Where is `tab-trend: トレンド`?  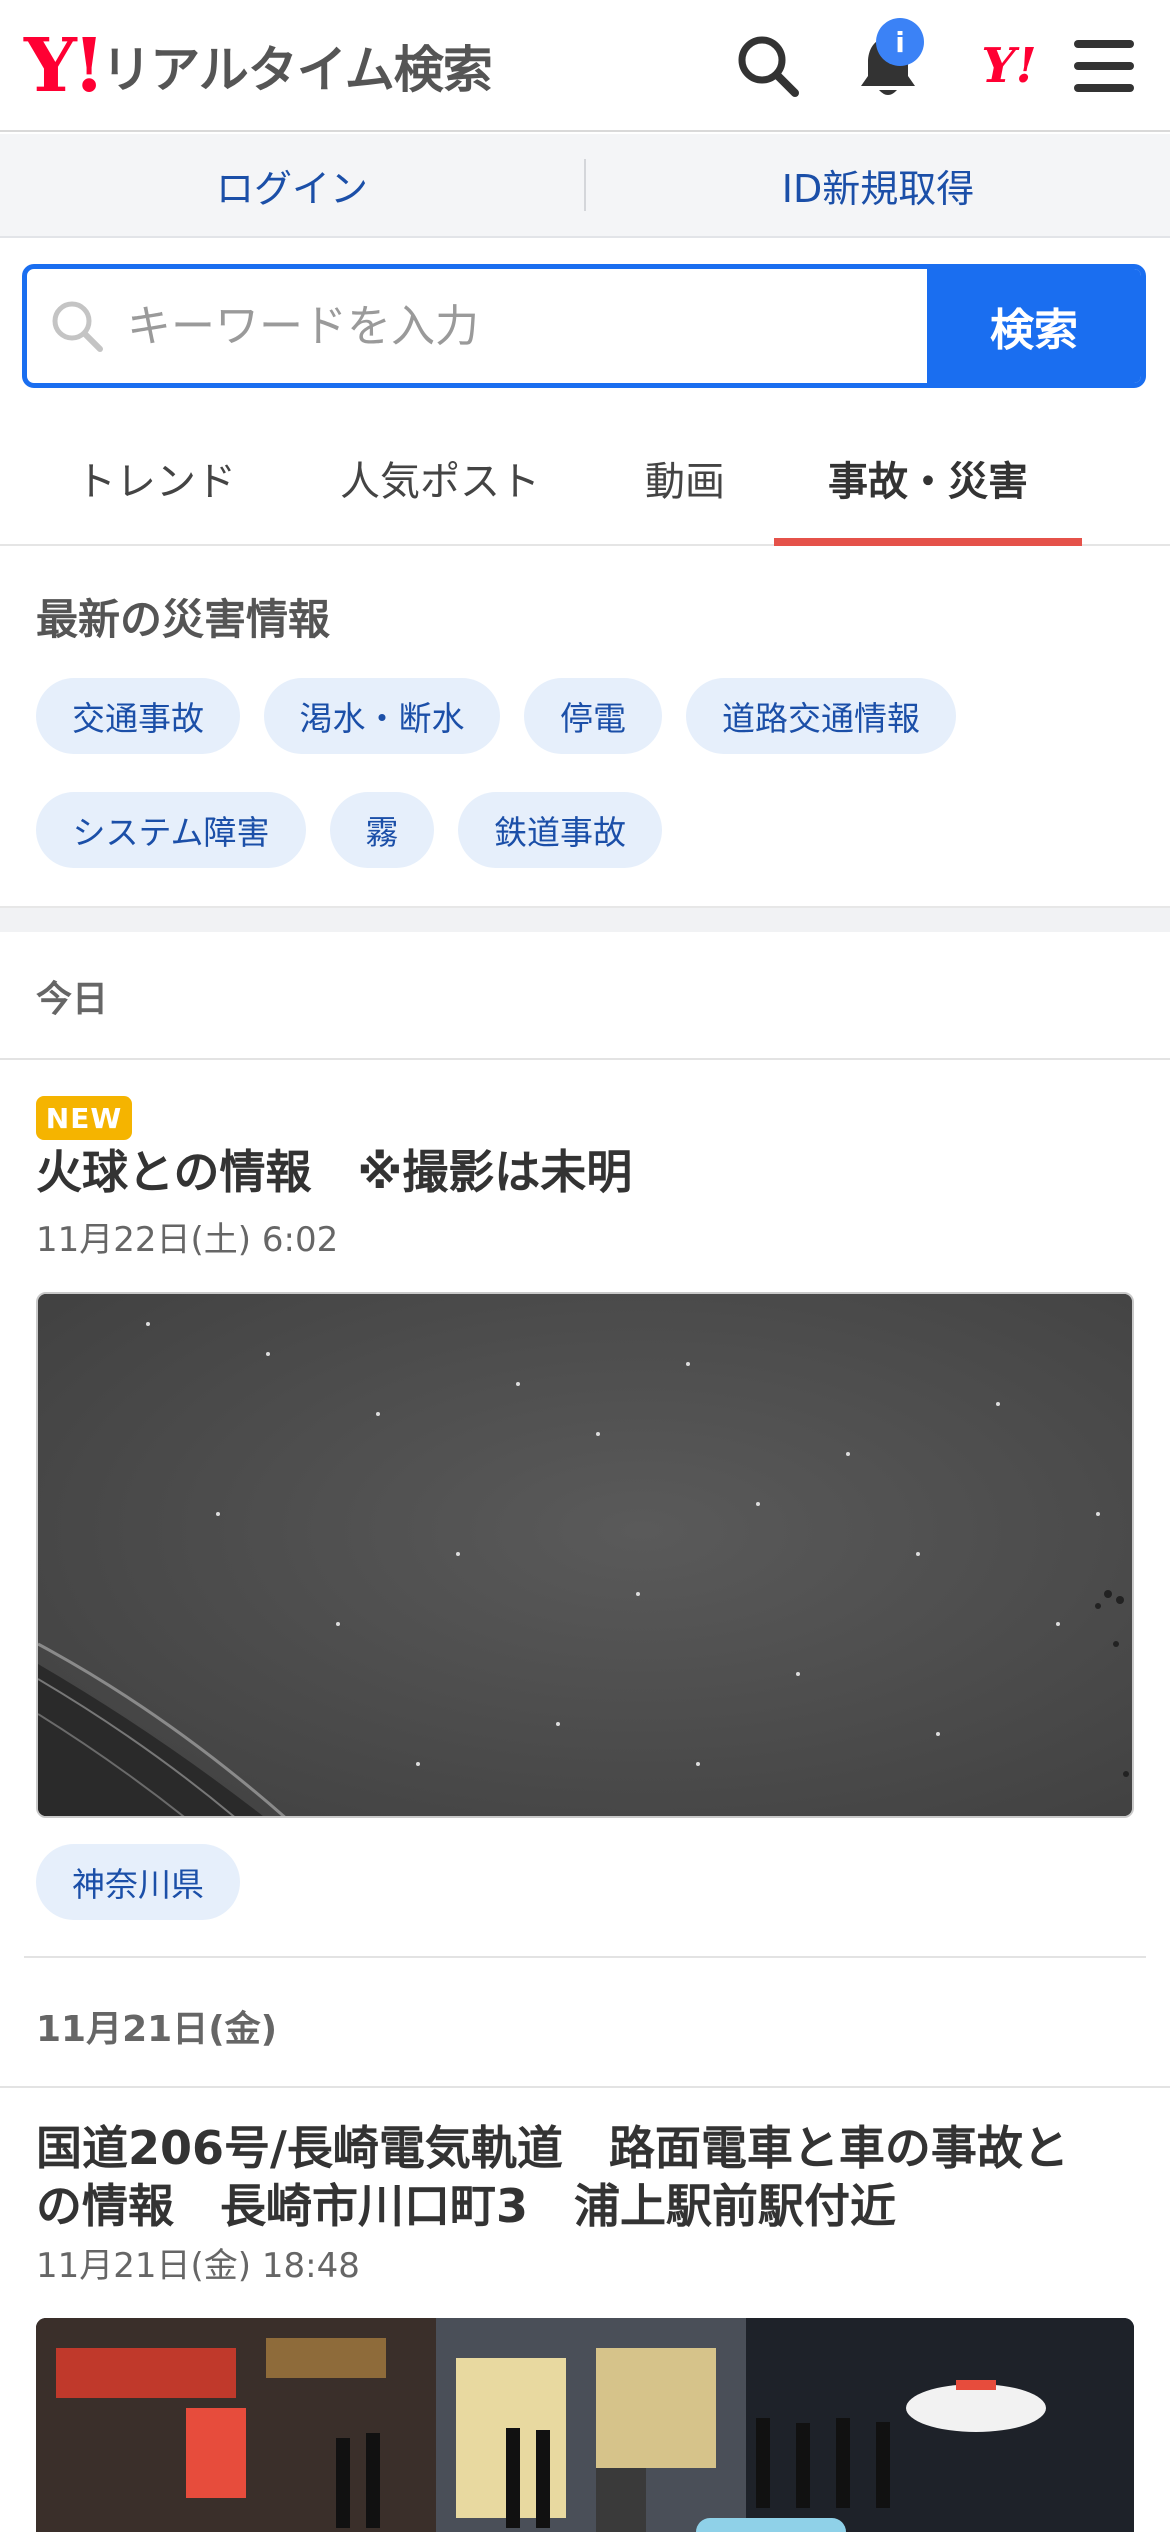 tab-trend: トレンド is located at coordinates (156, 478).